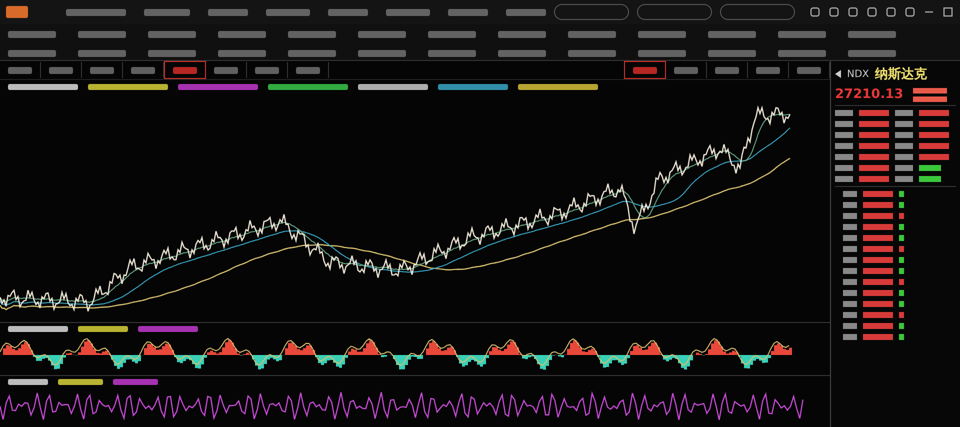  Describe the element at coordinates (185, 70) in the screenshot. I see `period-tab` at that location.